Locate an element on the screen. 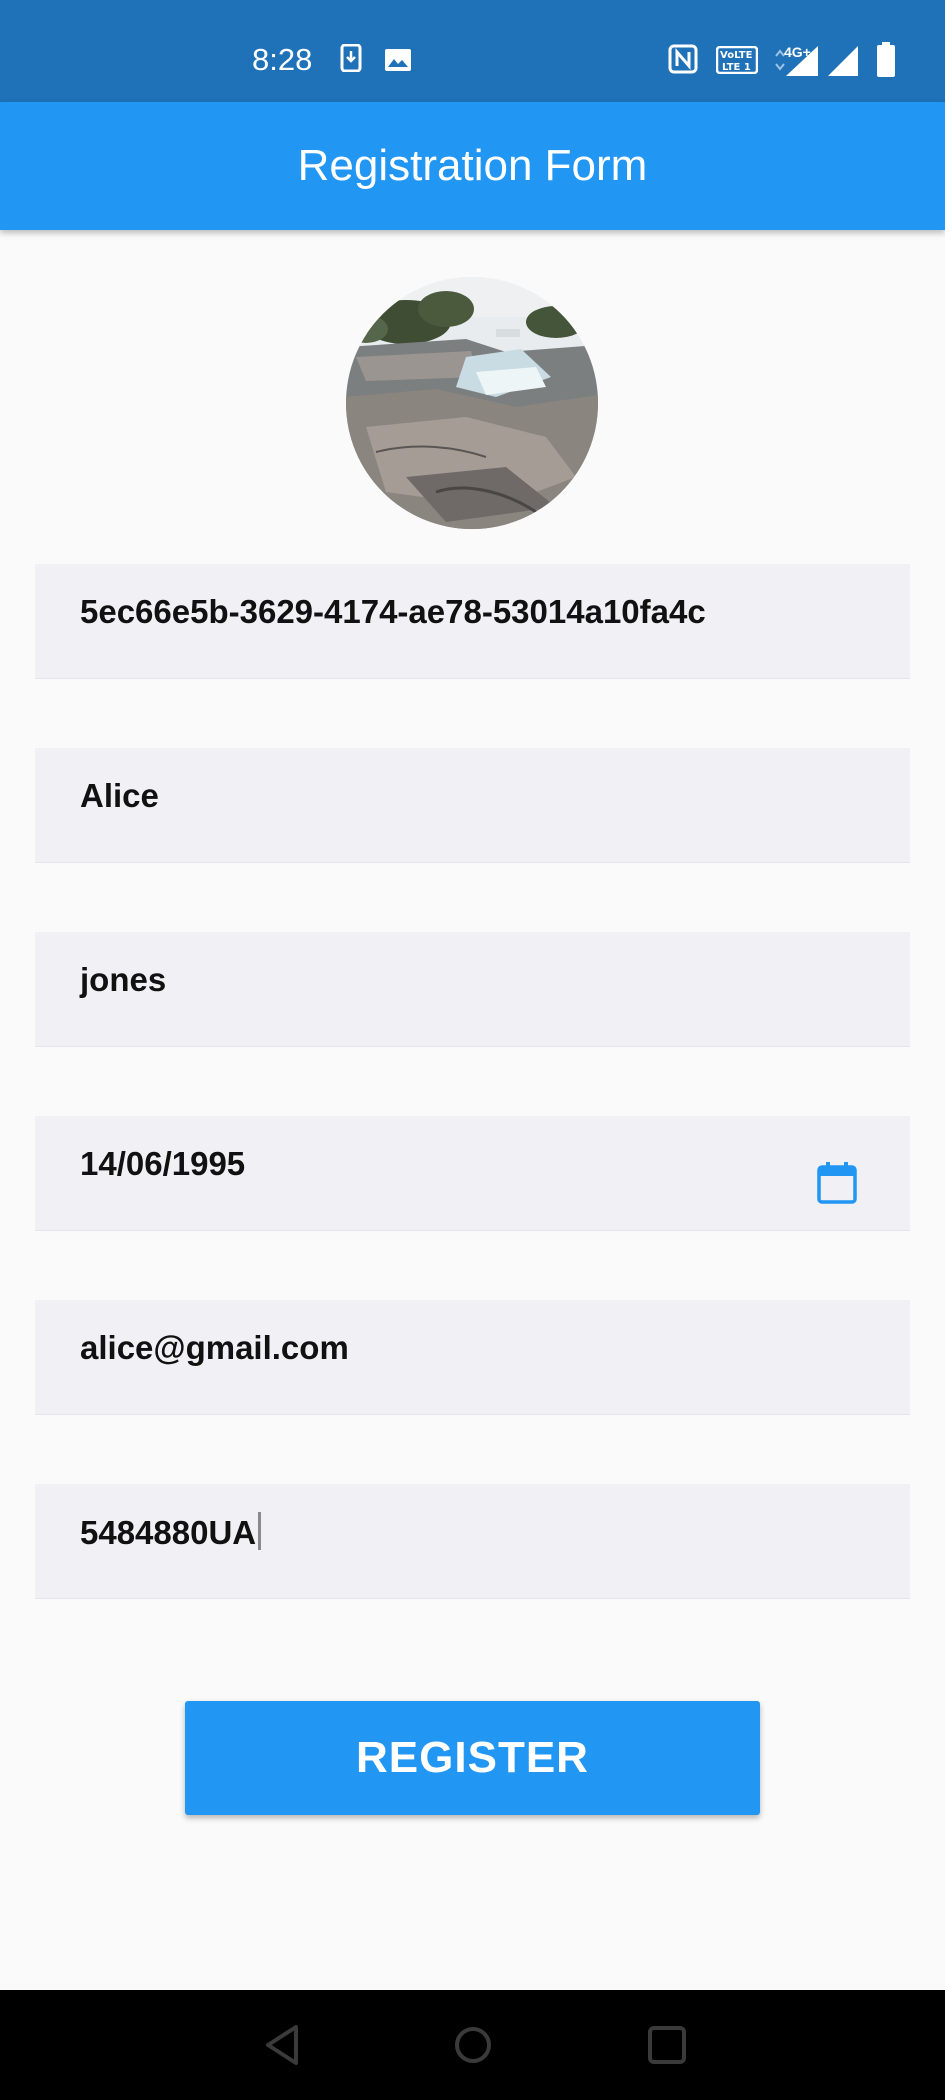 Image resolution: width=945 pixels, height=2100 pixels. register-button: REGISTER is located at coordinates (472, 1758).